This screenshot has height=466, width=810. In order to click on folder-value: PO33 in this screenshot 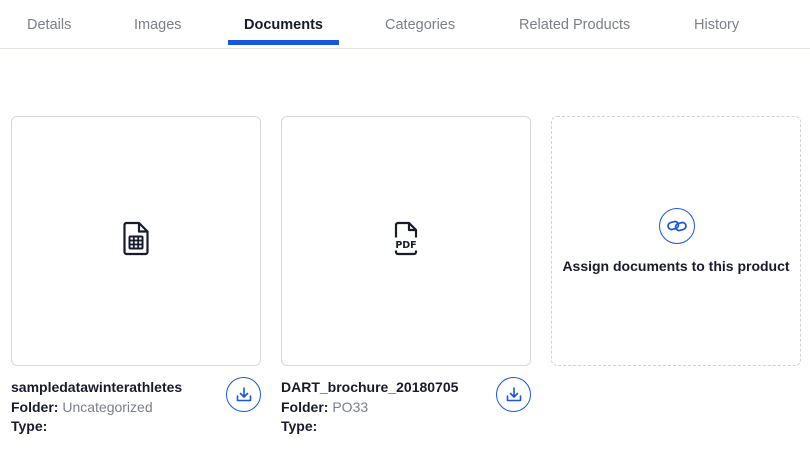, I will do `click(350, 406)`.